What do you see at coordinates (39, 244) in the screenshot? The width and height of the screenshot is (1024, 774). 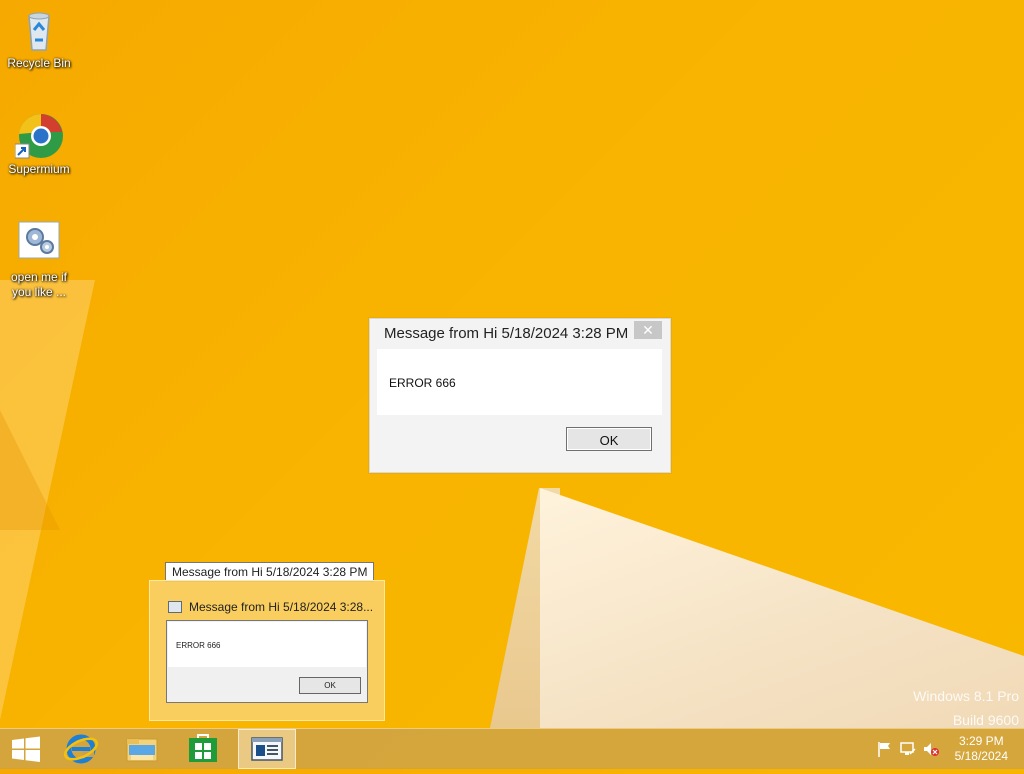 I see `gear-document-icon` at bounding box center [39, 244].